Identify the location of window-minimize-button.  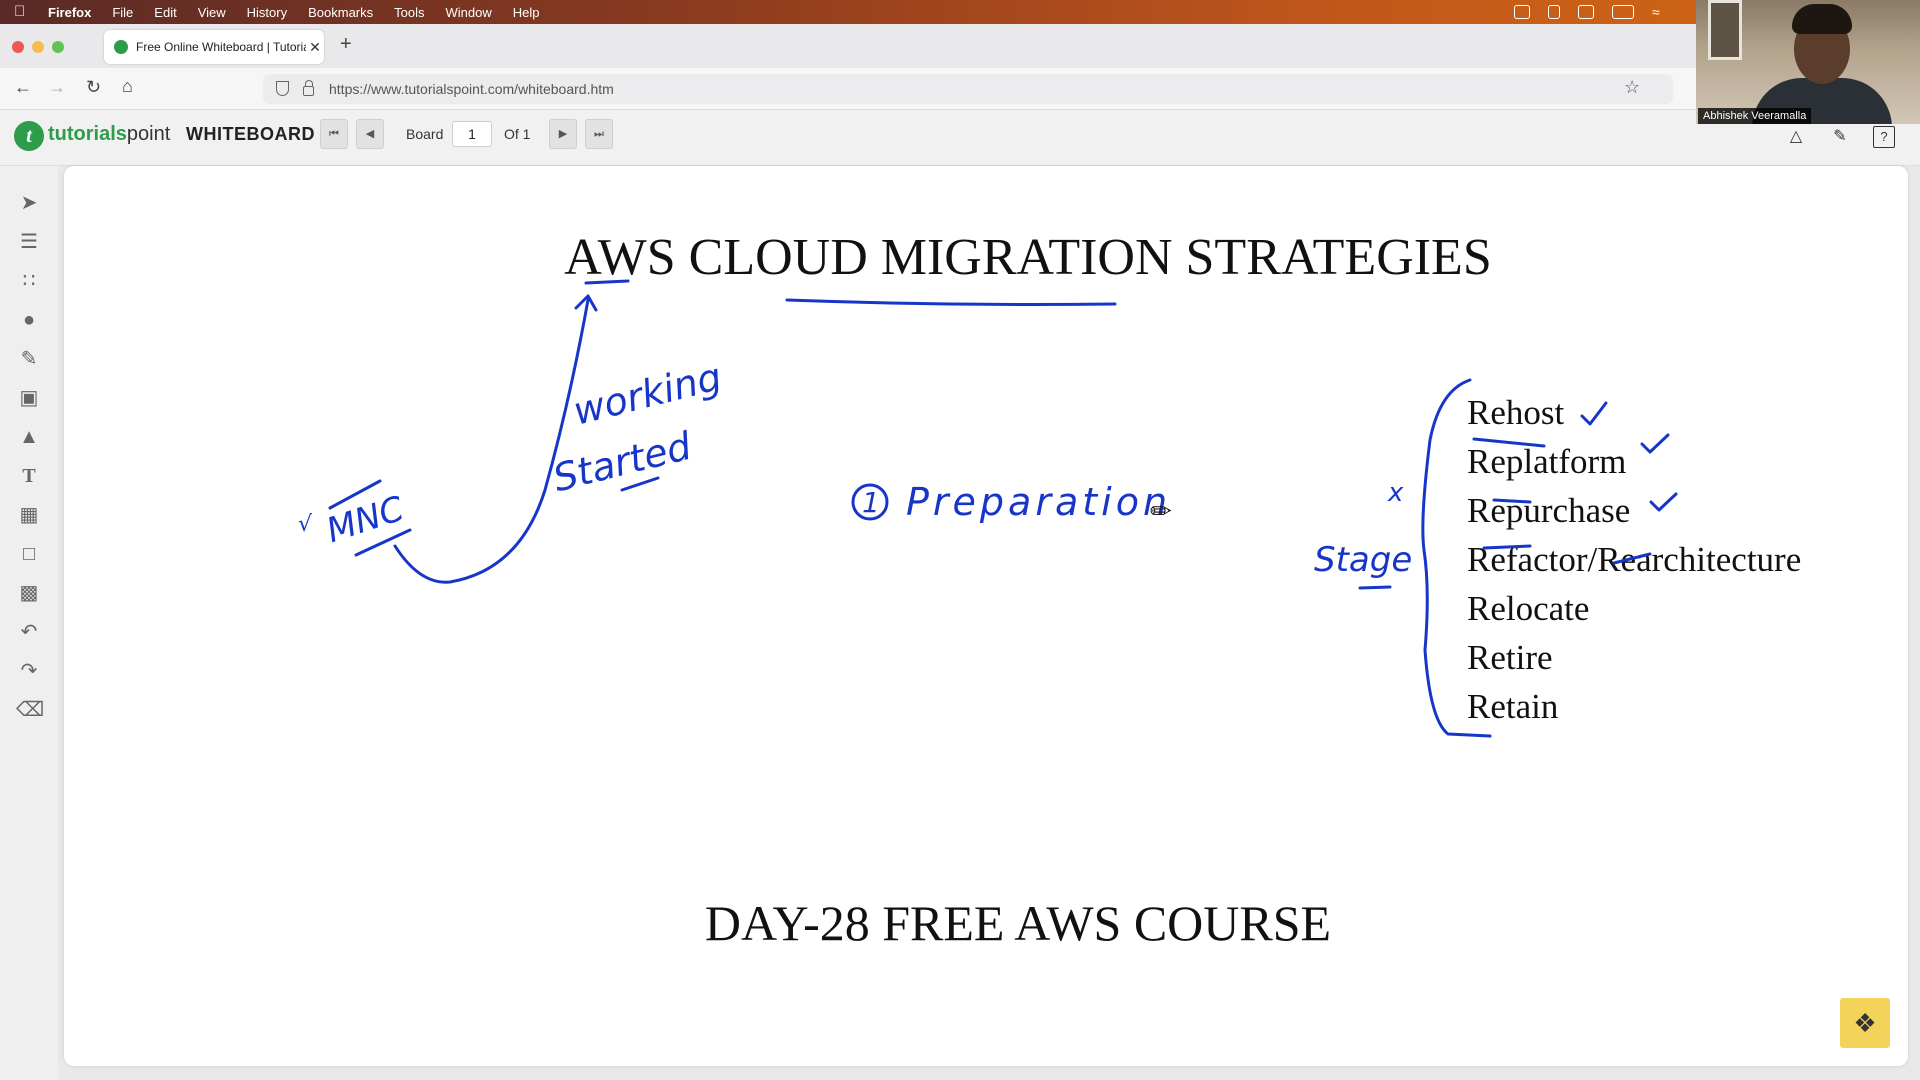
(38, 47).